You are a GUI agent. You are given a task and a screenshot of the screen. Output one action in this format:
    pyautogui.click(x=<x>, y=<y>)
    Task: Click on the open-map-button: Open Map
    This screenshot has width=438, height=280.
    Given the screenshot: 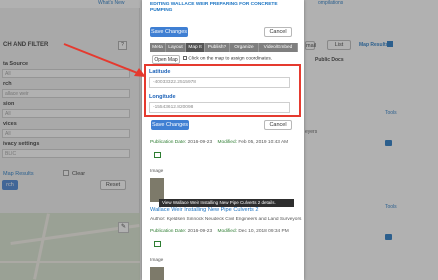 What is the action you would take?
    pyautogui.click(x=166, y=59)
    